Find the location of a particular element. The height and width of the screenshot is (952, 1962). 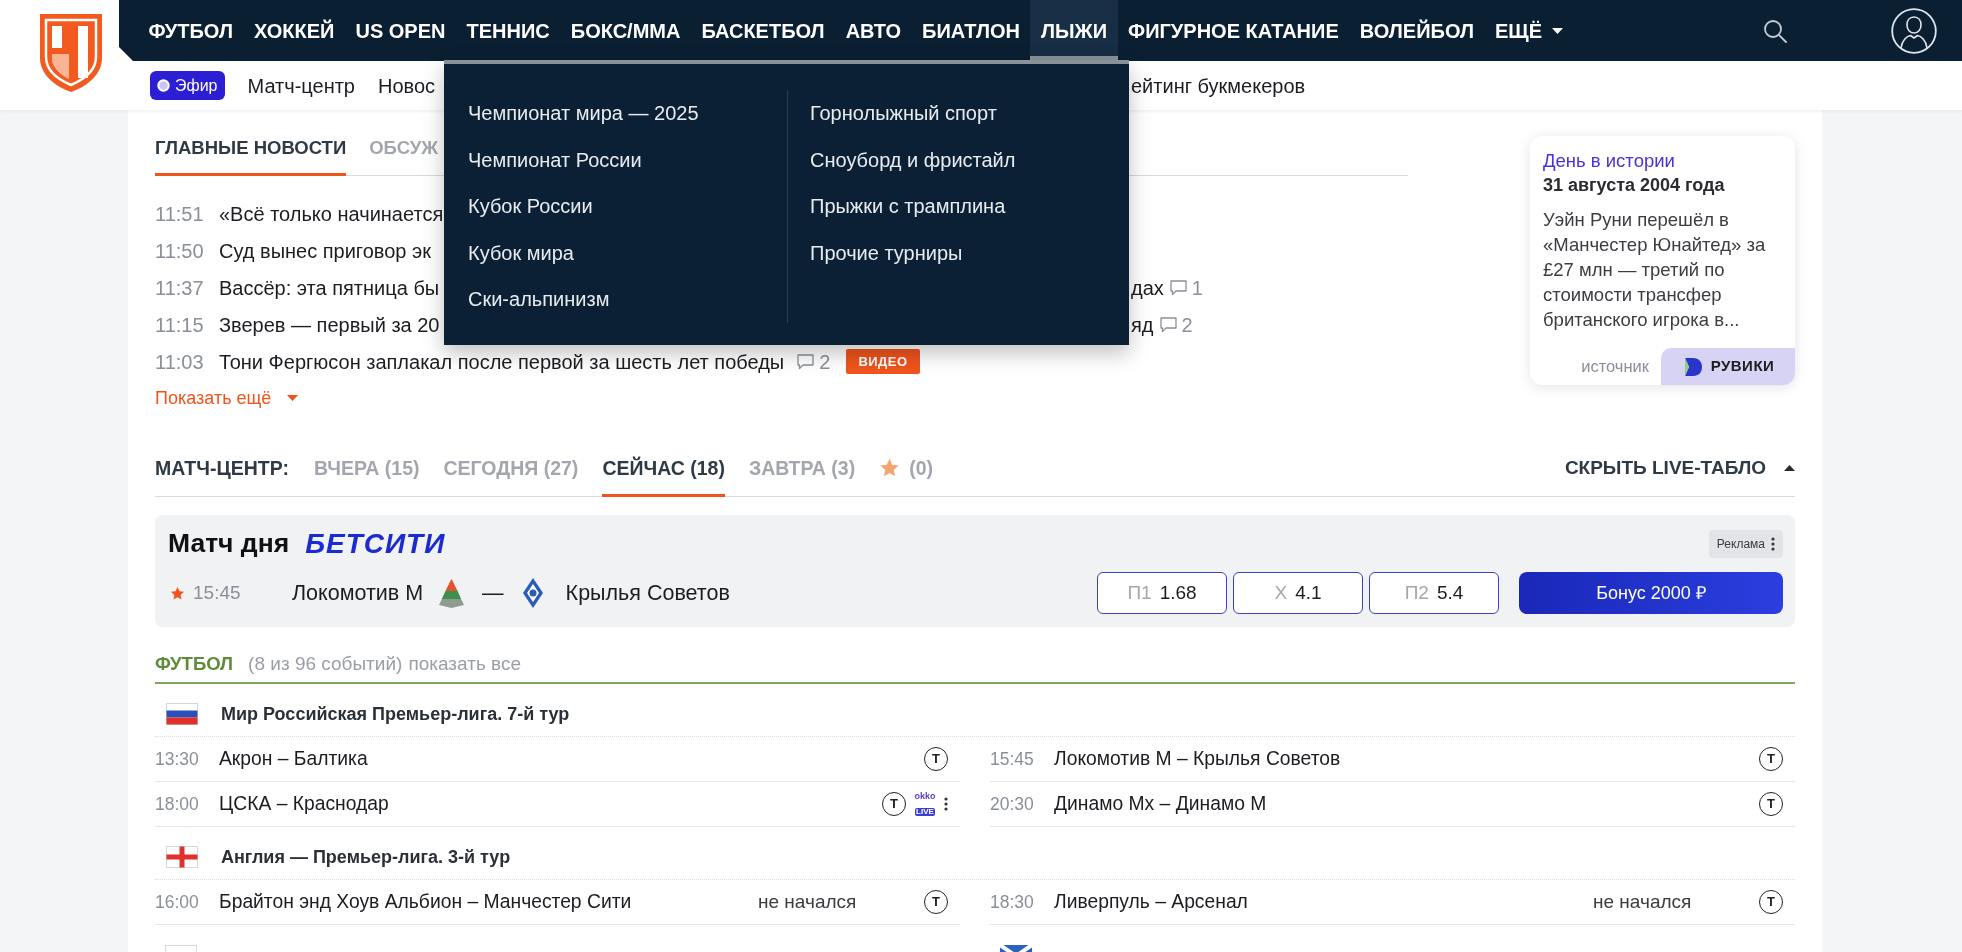

video-badge: ВИДЕО is located at coordinates (883, 361).